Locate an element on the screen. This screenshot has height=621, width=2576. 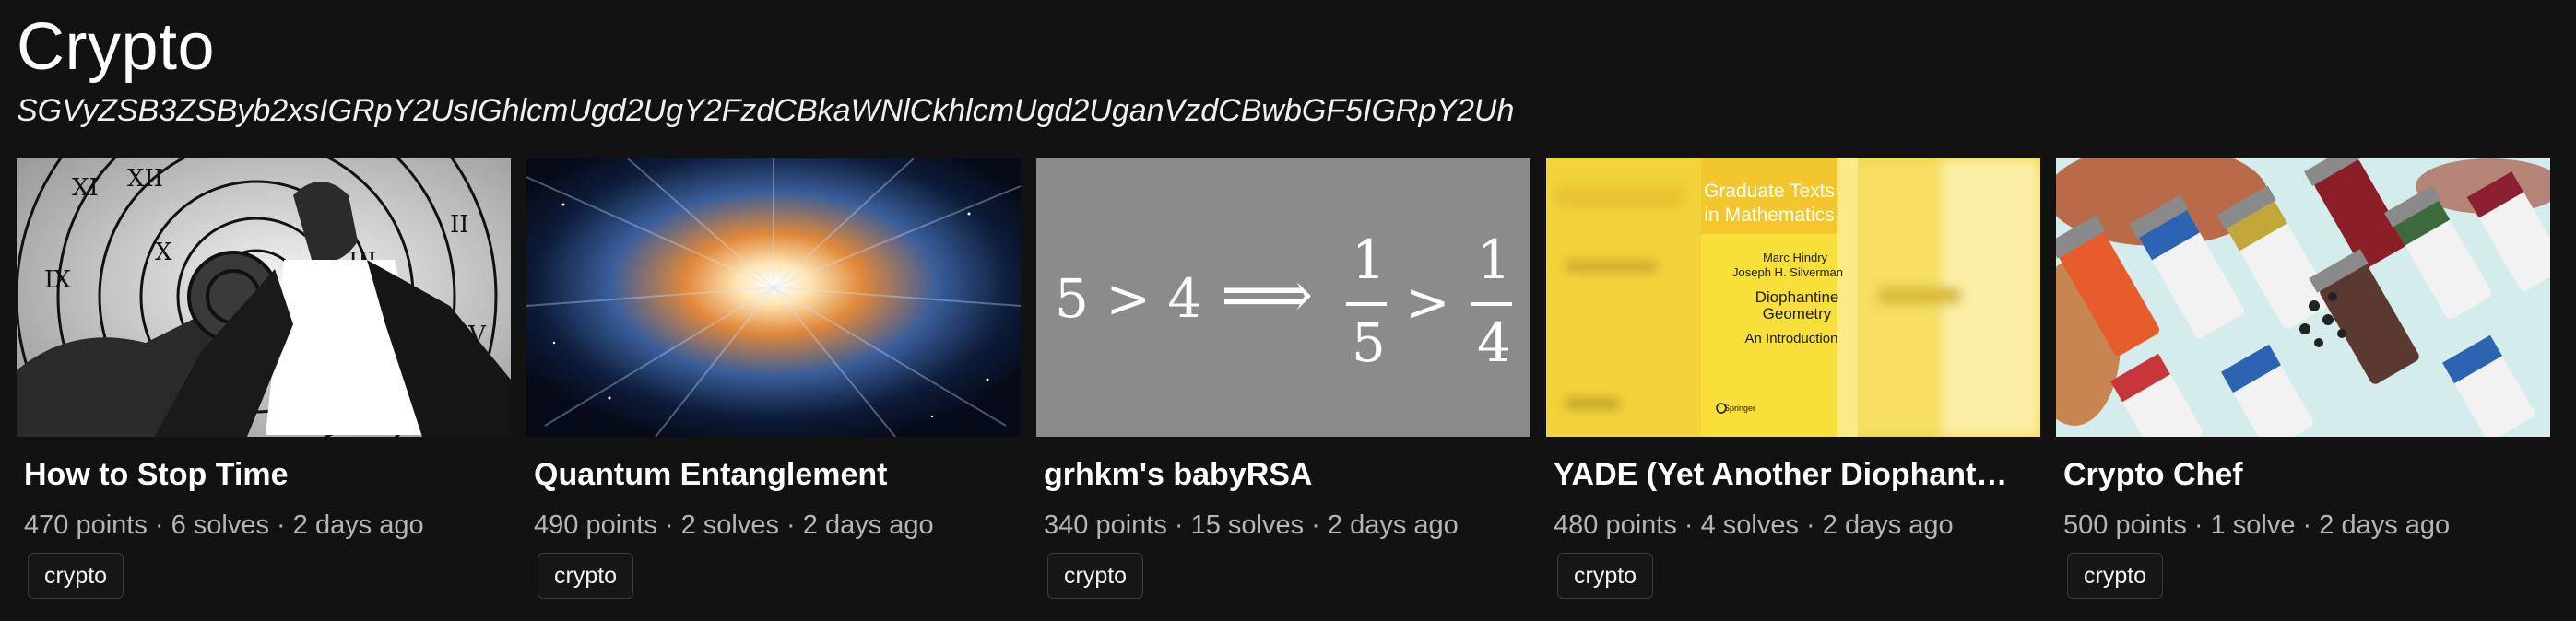
svg-text: XI is located at coordinates (85, 188).